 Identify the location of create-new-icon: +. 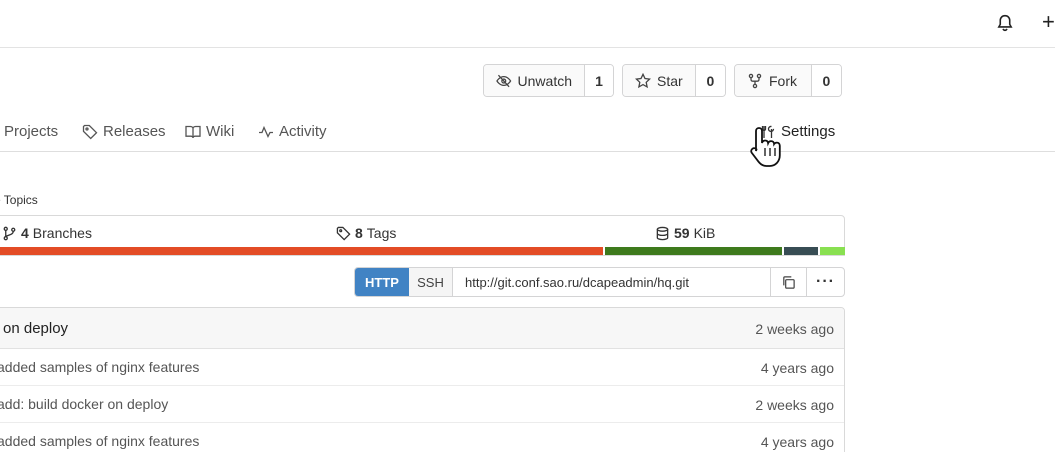
(1048, 22).